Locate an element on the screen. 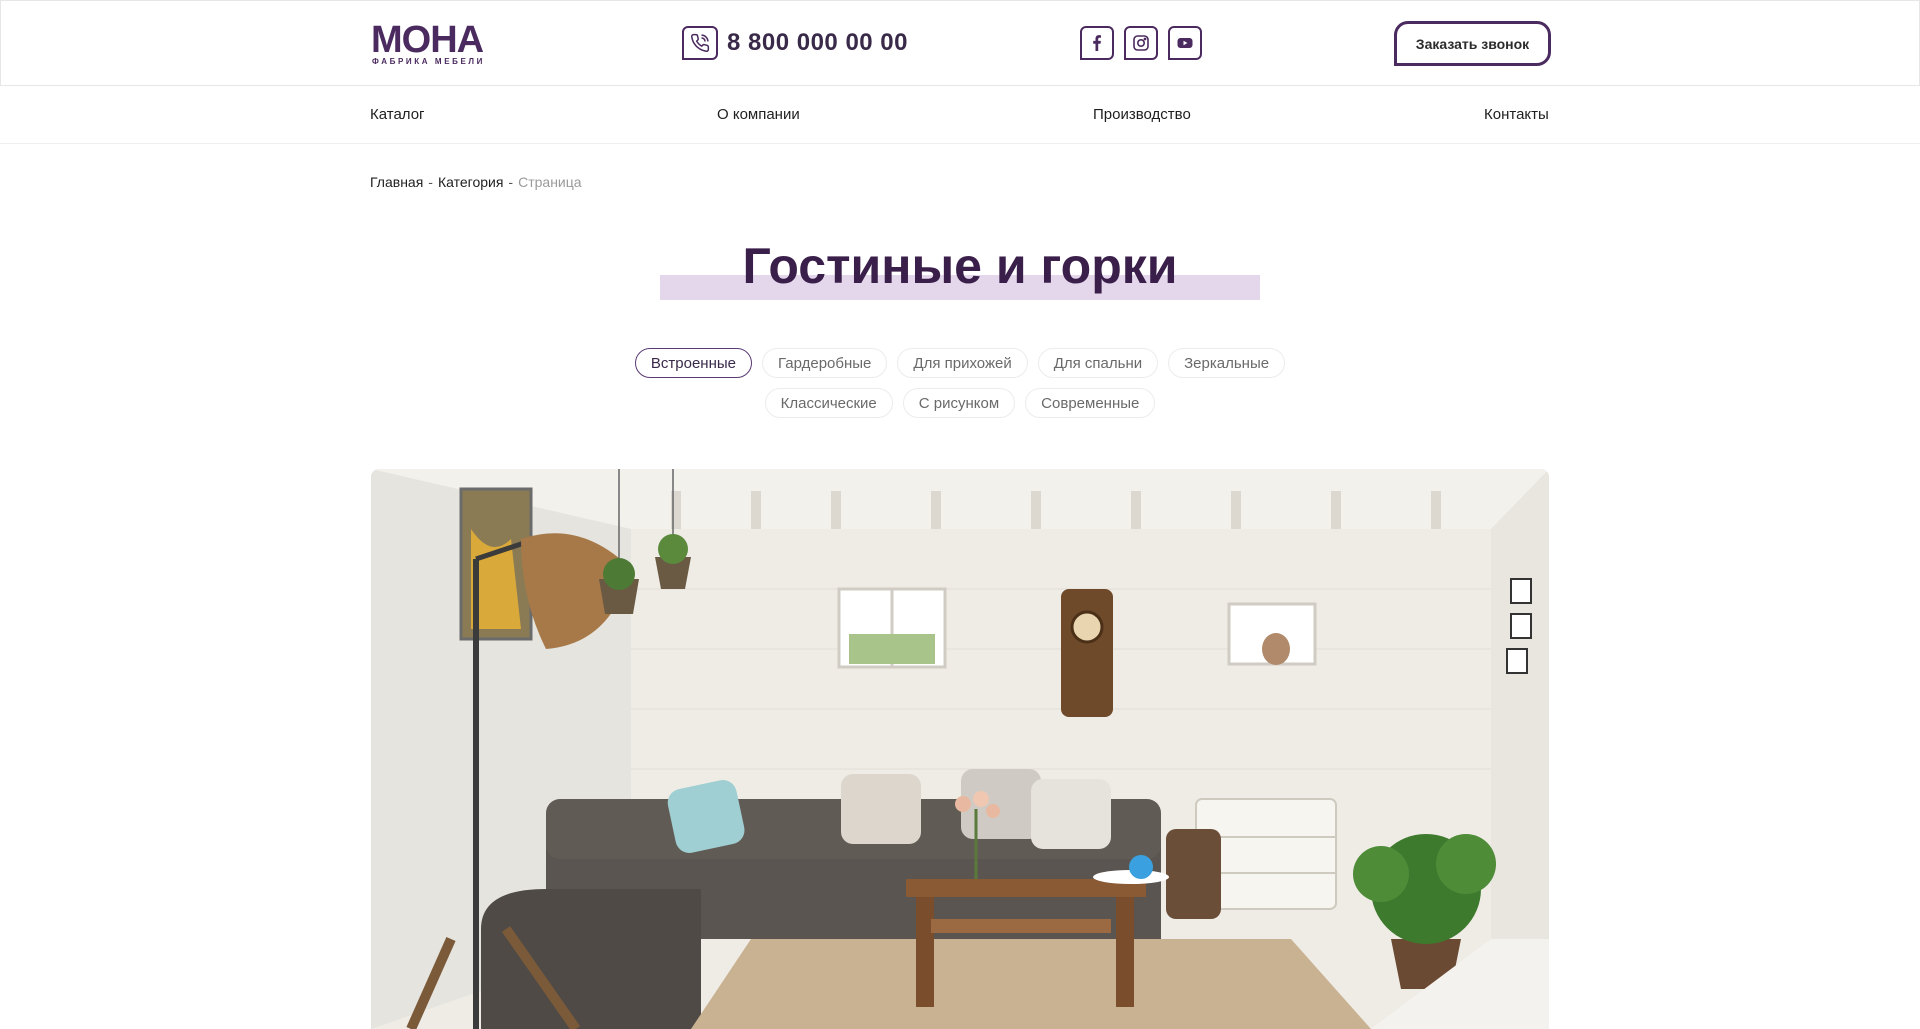 The image size is (1920, 1029). filter-chip: Классические is located at coordinates (828, 403).